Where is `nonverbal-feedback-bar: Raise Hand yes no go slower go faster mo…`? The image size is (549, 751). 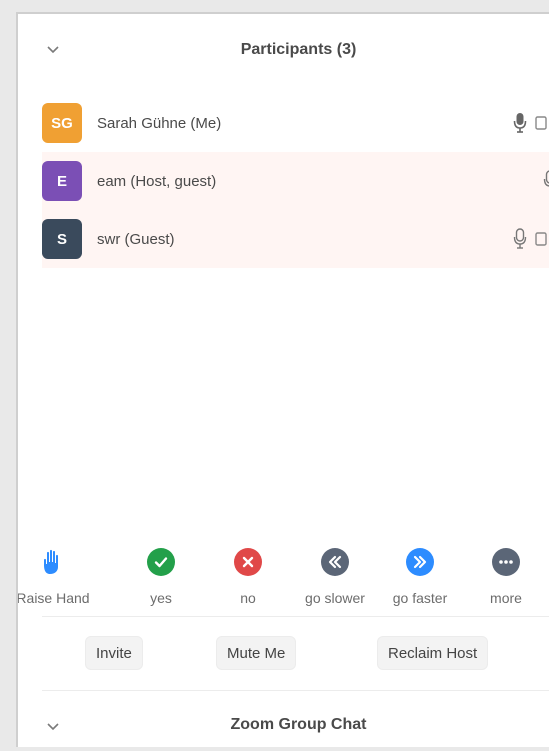
nonverbal-feedback-bar: Raise Hand yes no go slower go faster mo… is located at coordinates (283, 583).